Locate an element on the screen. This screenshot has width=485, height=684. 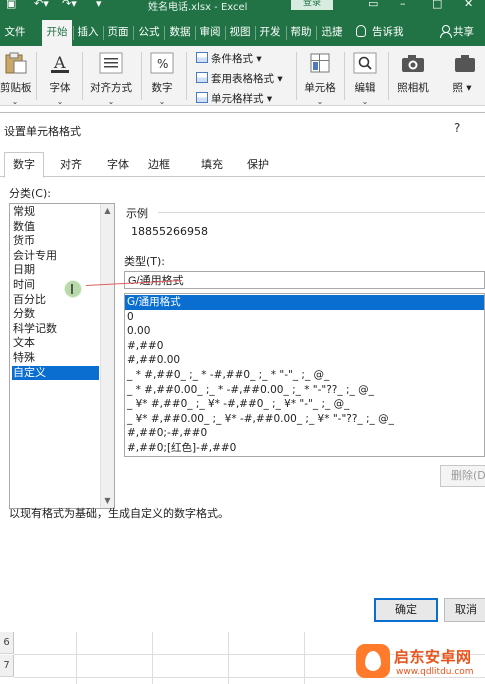
tab-fill: 填充 is located at coordinates (212, 166).